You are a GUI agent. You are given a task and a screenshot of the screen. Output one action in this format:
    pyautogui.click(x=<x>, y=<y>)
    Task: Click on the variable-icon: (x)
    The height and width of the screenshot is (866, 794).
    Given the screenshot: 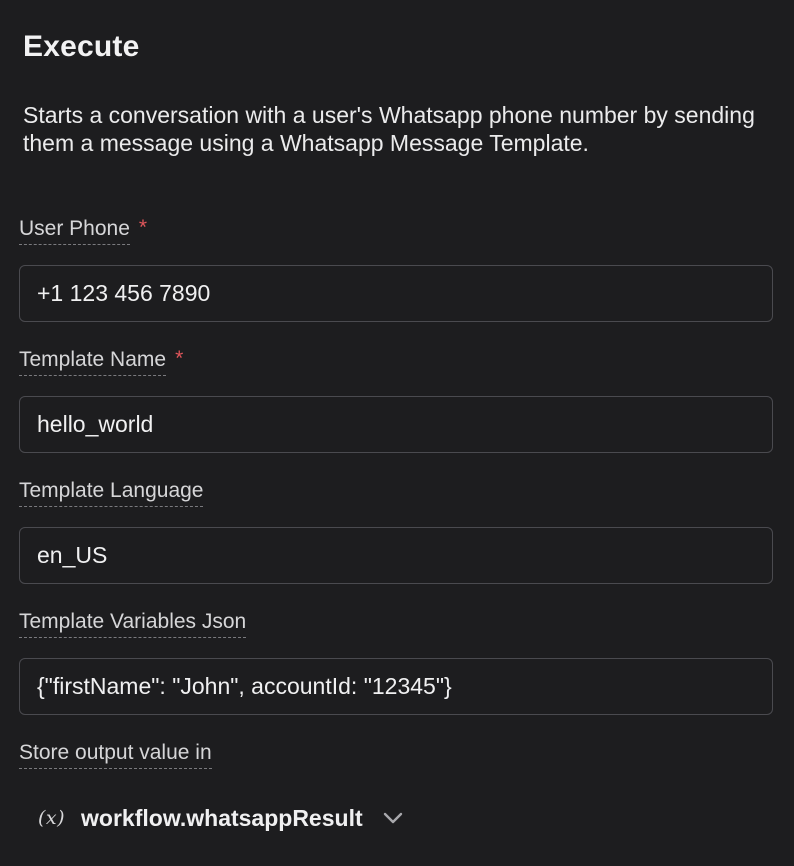 What is the action you would take?
    pyautogui.click(x=52, y=818)
    